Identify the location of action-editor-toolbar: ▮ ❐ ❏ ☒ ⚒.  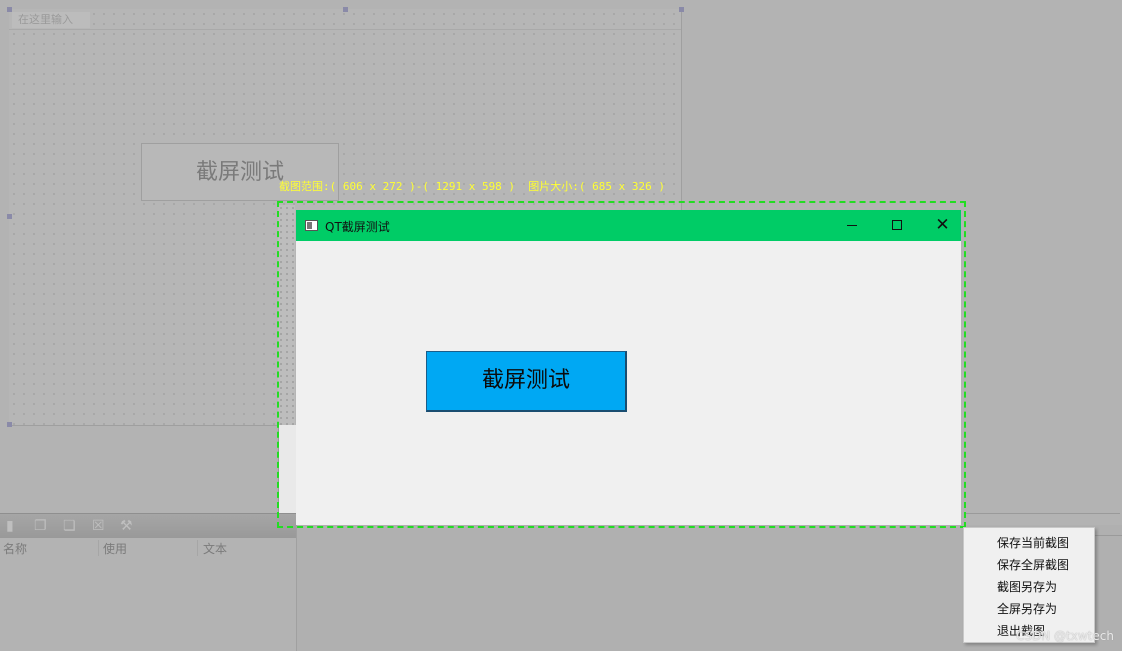
(148, 525).